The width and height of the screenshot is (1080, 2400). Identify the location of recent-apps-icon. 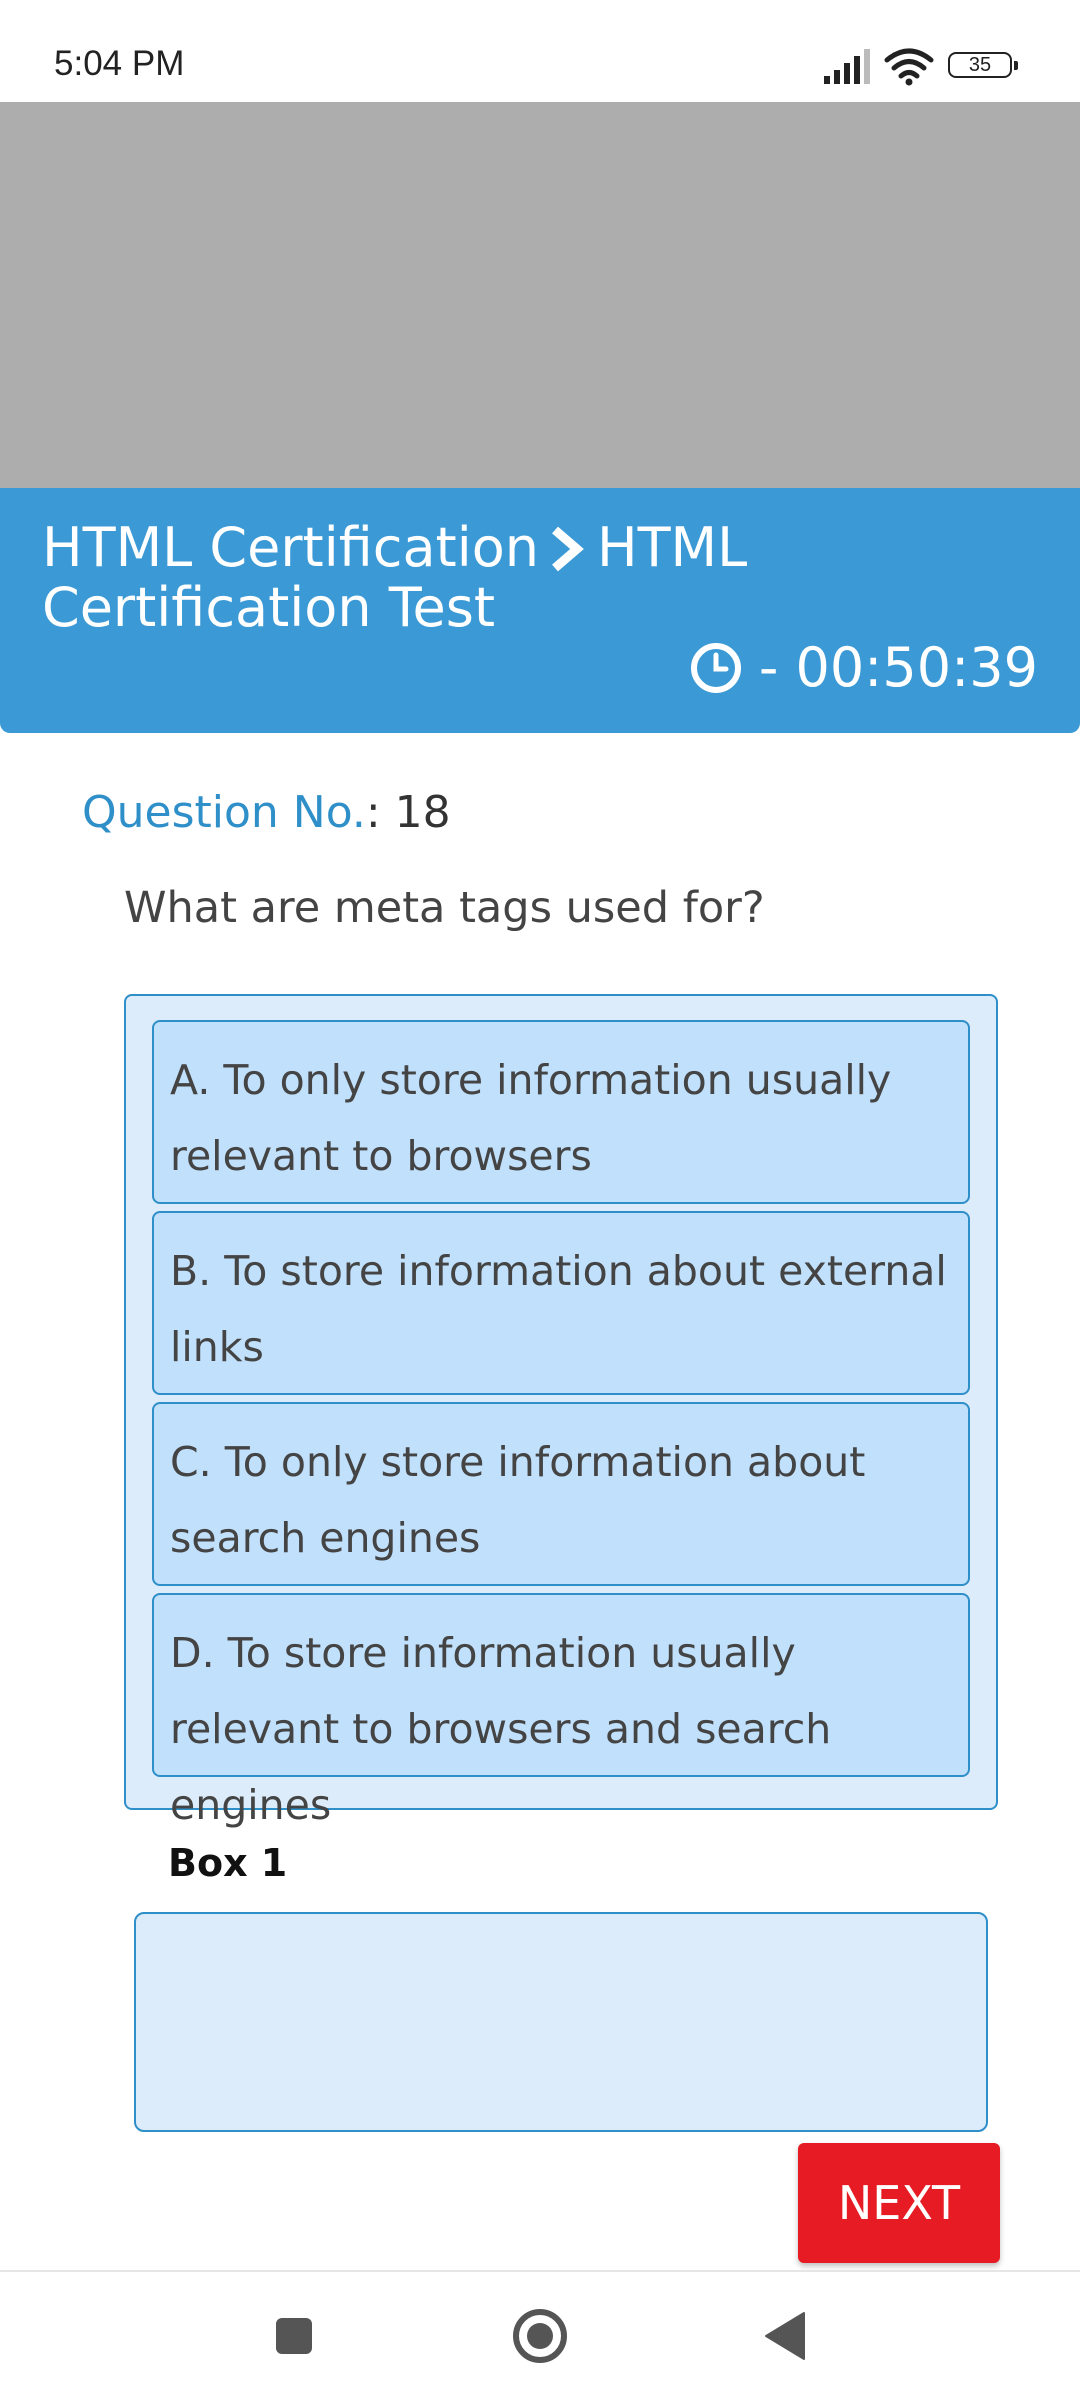
(294, 2336).